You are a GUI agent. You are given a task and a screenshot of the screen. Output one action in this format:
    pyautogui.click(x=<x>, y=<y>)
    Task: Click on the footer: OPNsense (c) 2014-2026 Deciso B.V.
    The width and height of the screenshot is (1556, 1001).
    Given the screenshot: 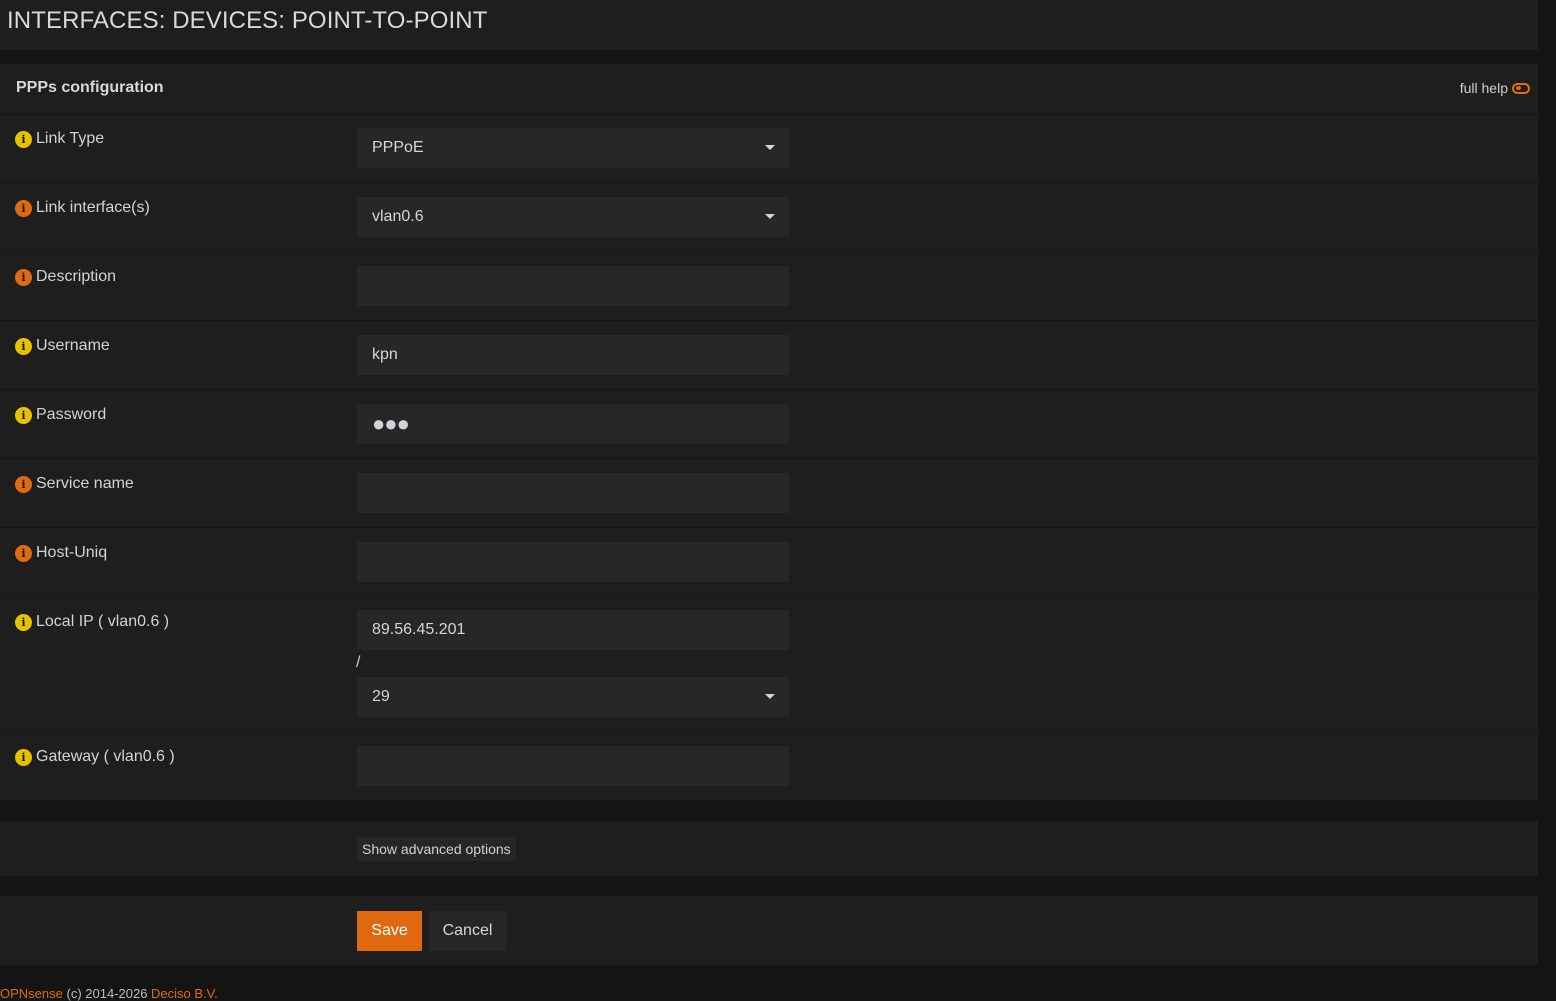 What is the action you would take?
    pyautogui.click(x=109, y=993)
    